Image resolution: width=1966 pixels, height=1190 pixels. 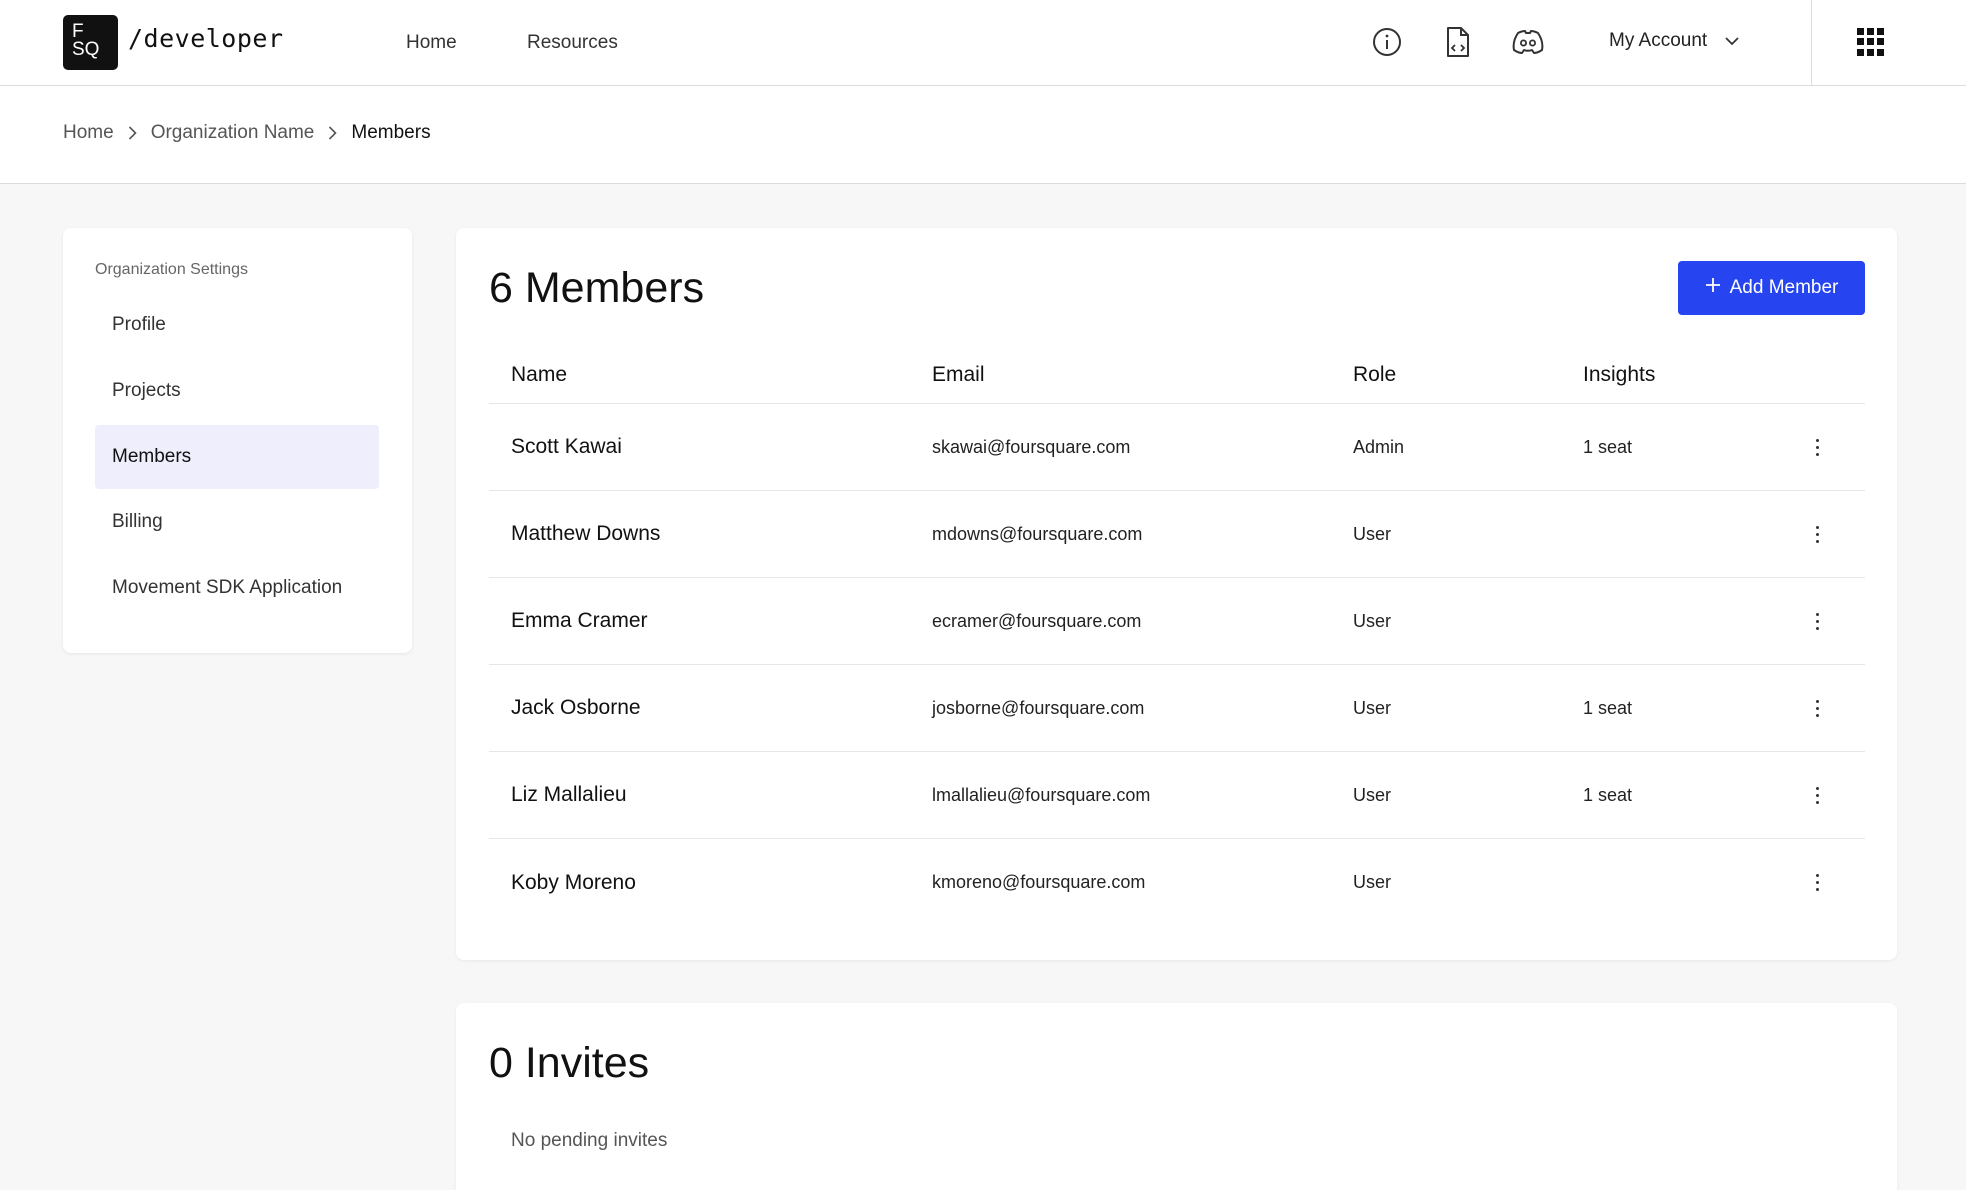 I want to click on nav-resources-link: Resources, so click(x=572, y=43).